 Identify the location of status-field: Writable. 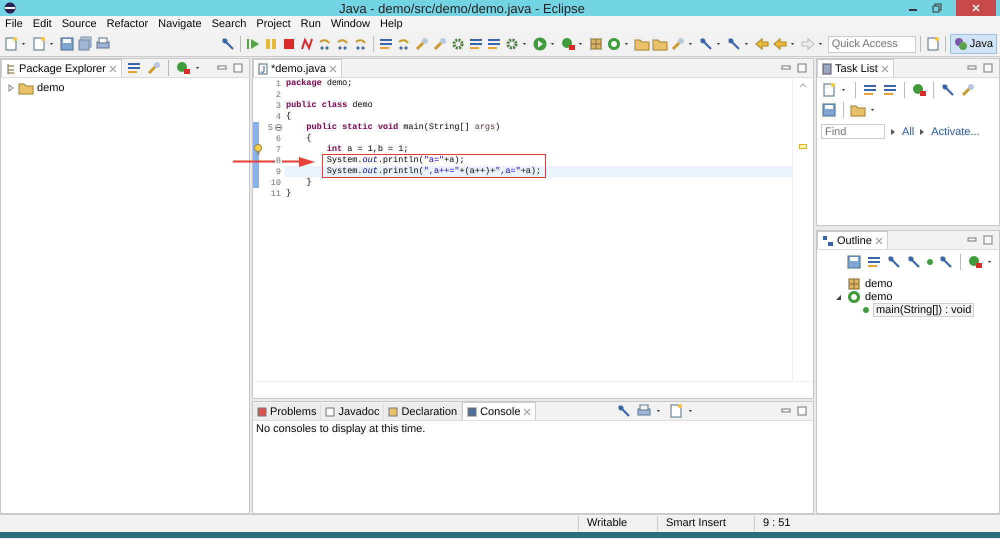
(617, 523).